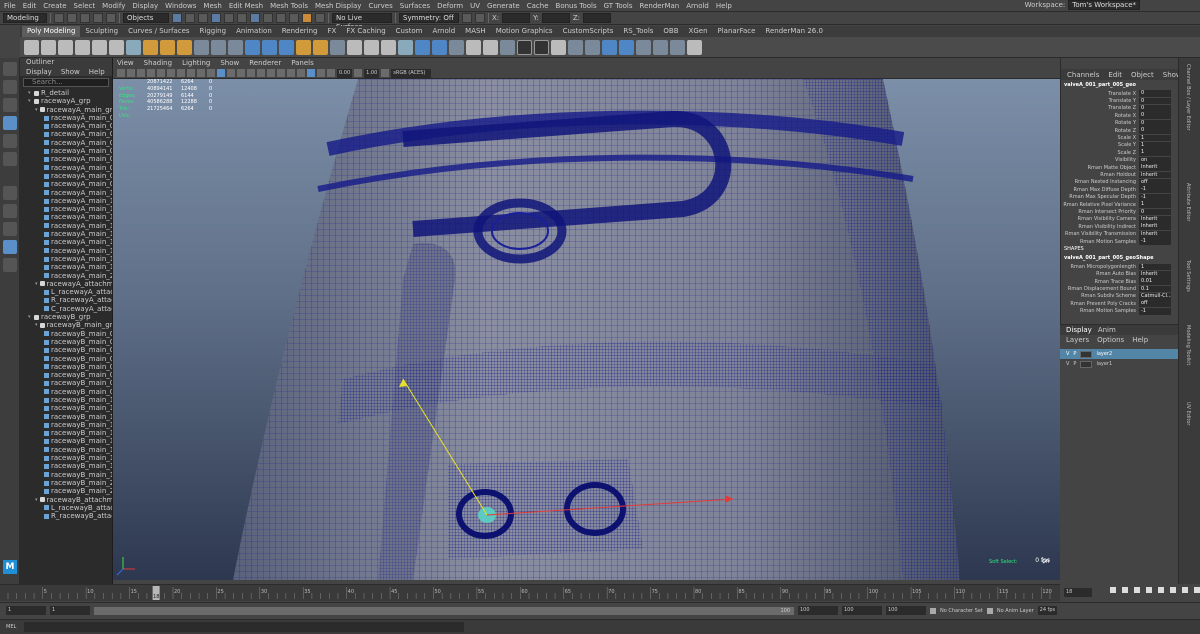 This screenshot has width=1200, height=634. I want to click on x-input, so click(516, 18).